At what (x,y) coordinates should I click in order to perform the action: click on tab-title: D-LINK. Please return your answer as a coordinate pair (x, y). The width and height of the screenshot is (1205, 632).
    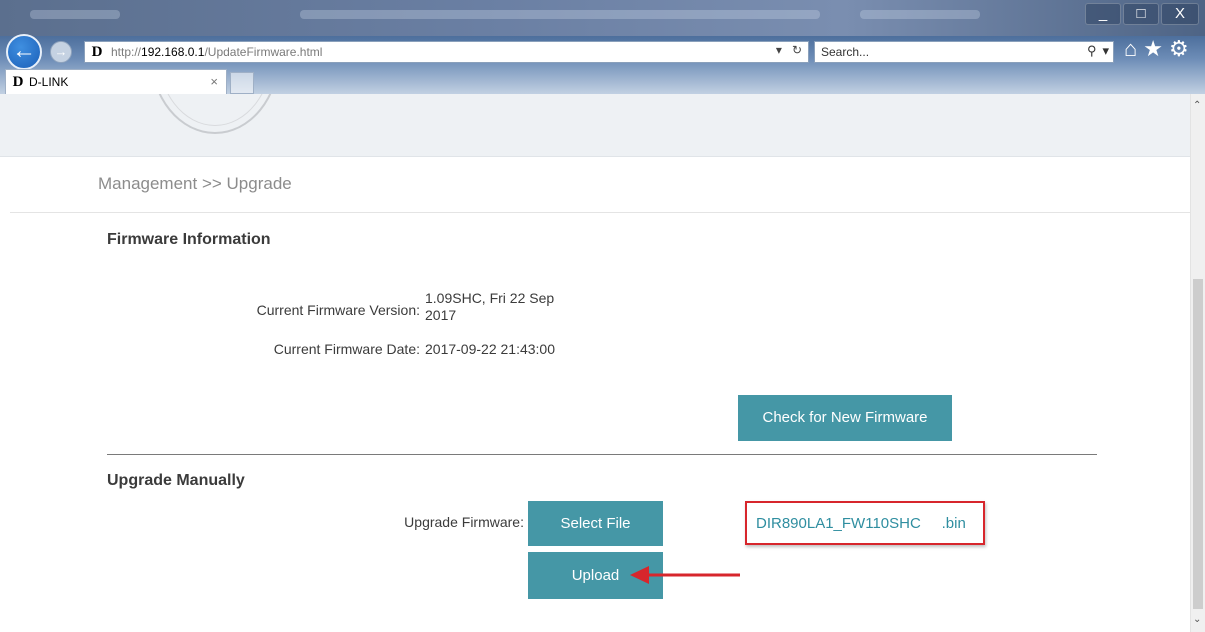
    Looking at the image, I should click on (49, 82).